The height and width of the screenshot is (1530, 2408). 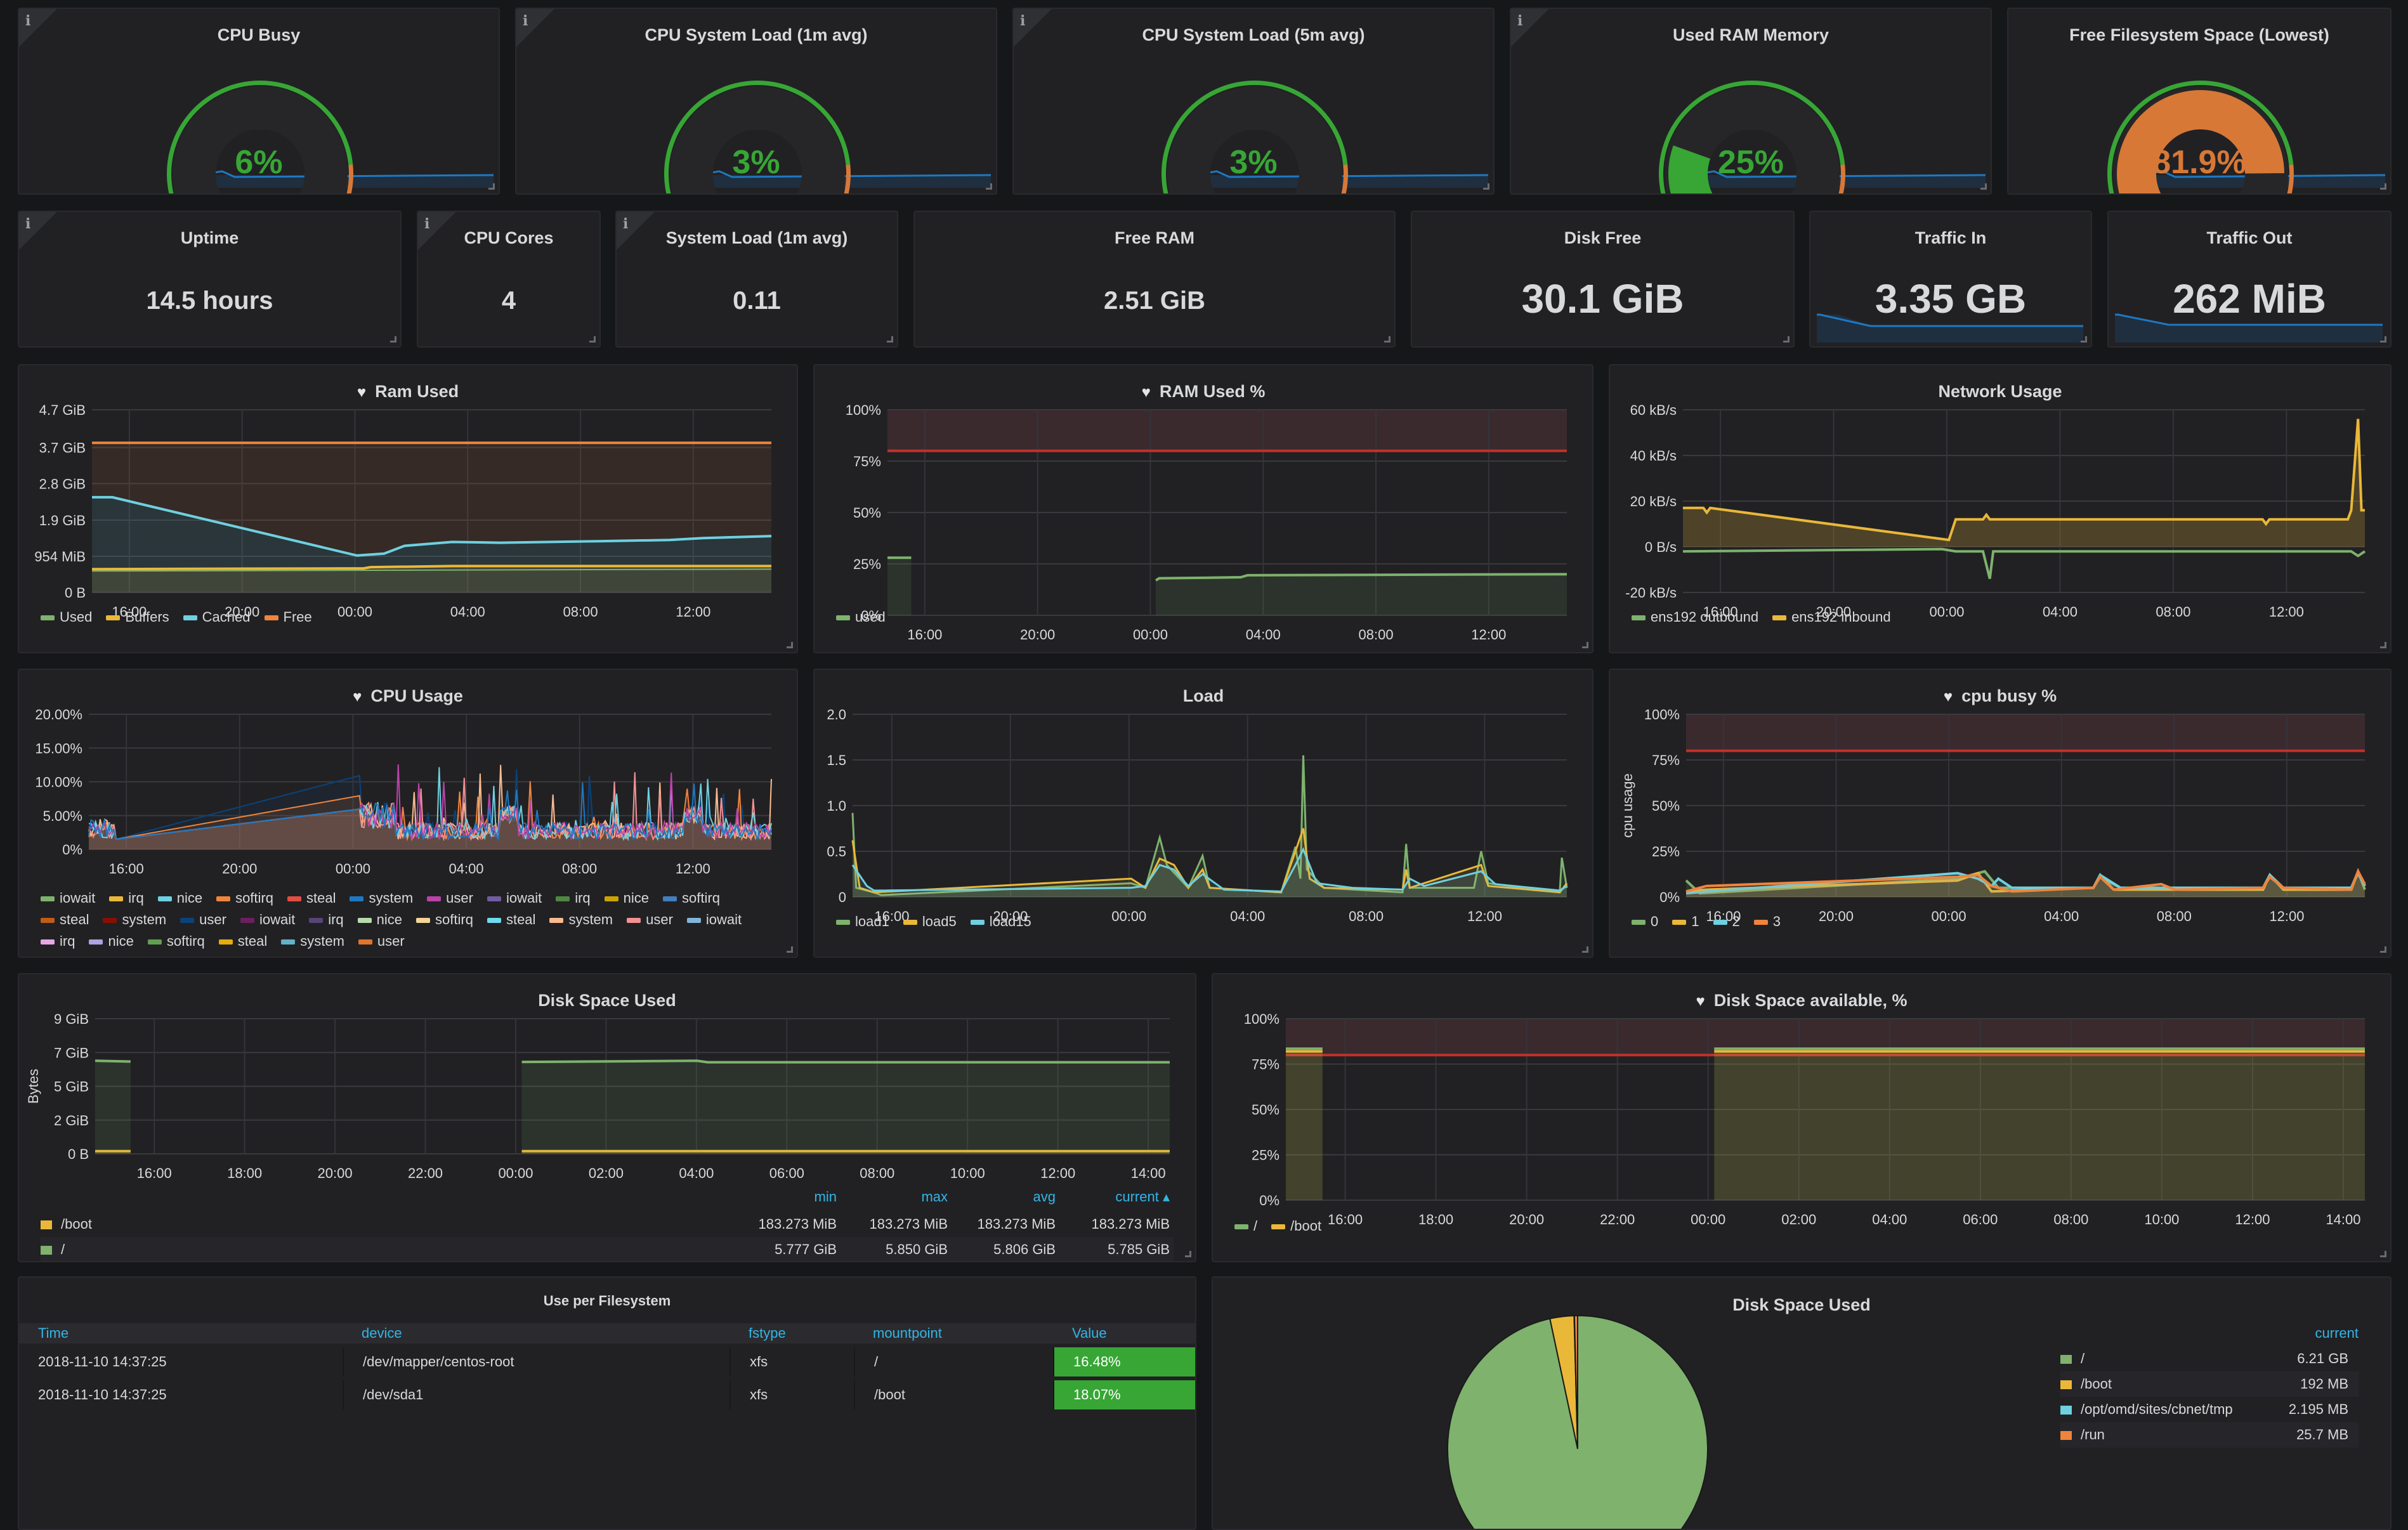 What do you see at coordinates (826, 1197) in the screenshot?
I see `legend-header-min: min` at bounding box center [826, 1197].